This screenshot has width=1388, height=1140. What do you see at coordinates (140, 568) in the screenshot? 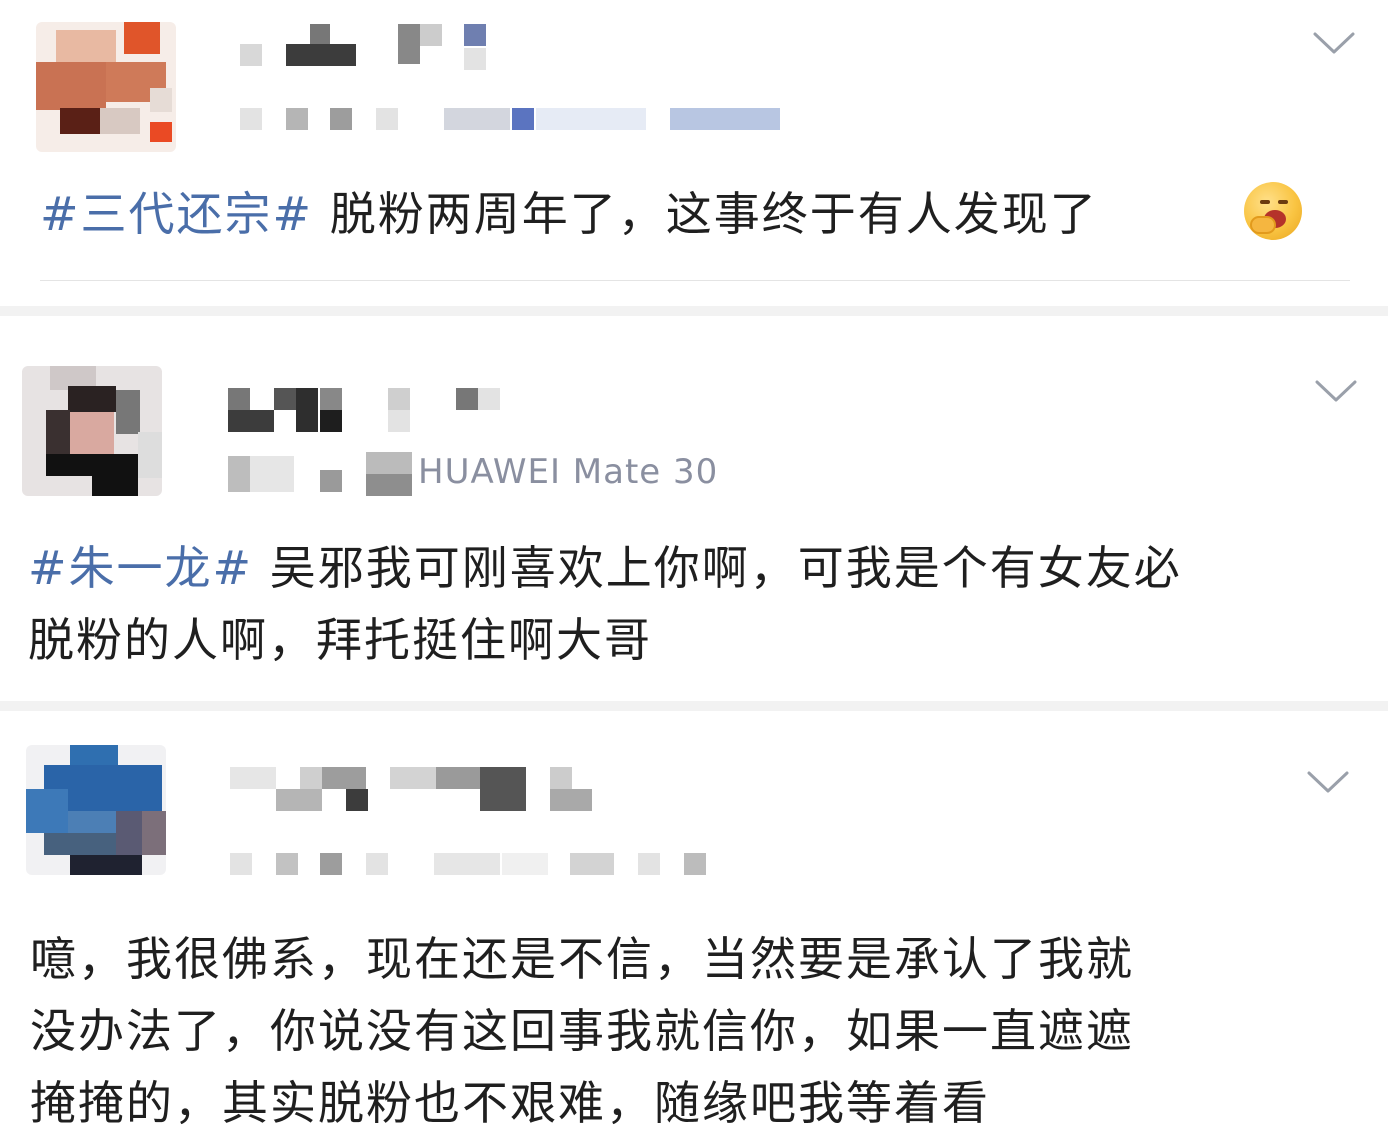
I see `hashtag-link: #朱一龙#` at bounding box center [140, 568].